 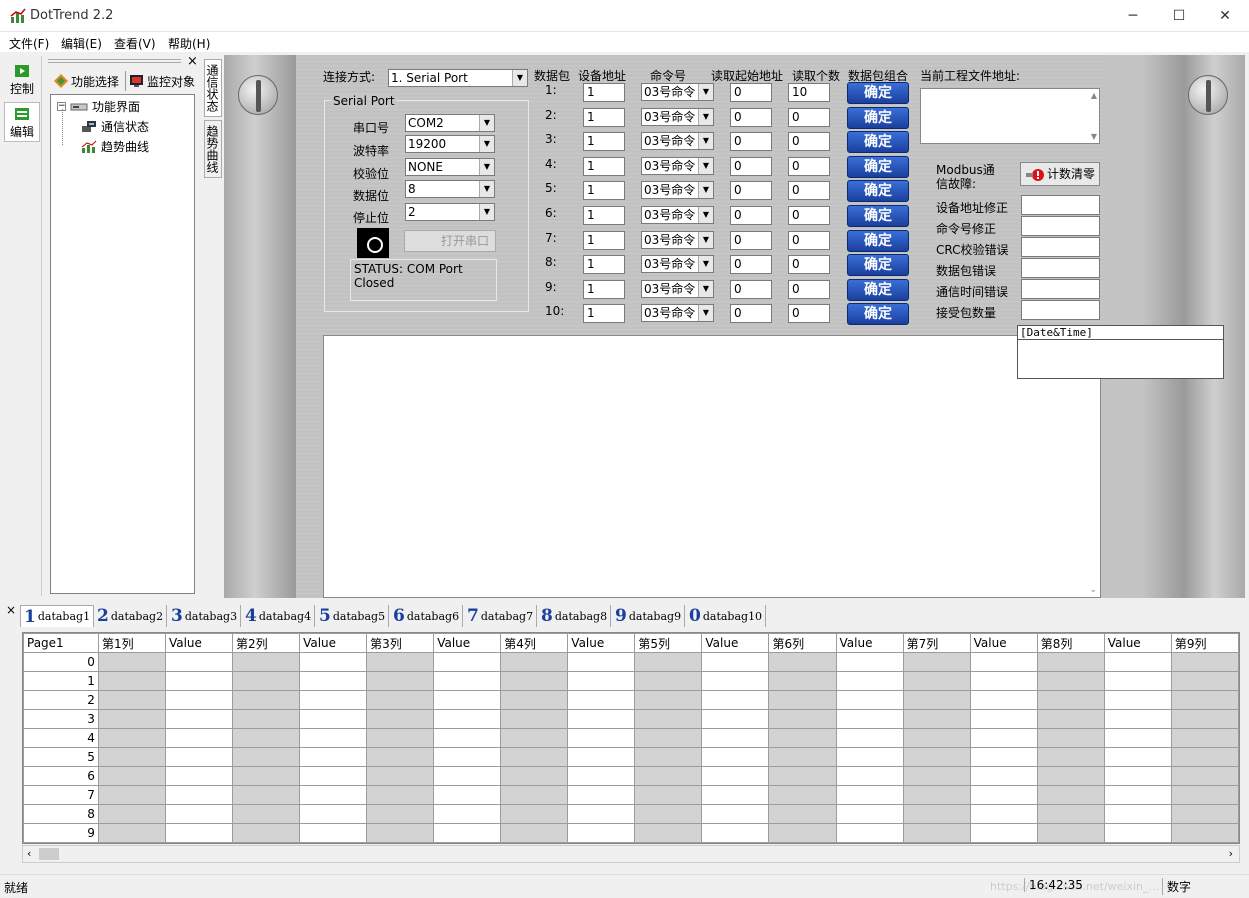 I want to click on databag-tab: 3 databag3, so click(x=205, y=616).